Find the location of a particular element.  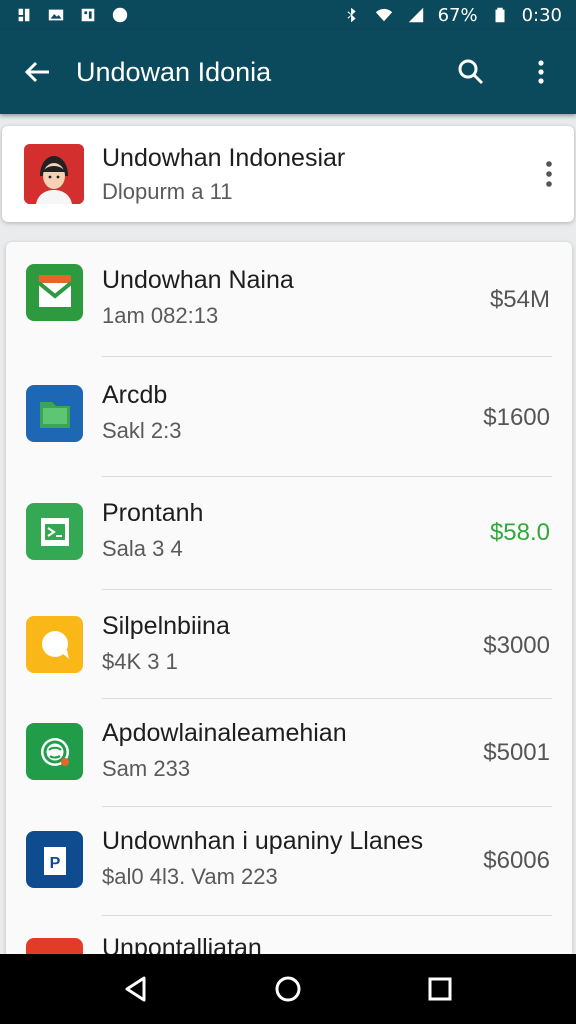

search-button is located at coordinates (471, 72).